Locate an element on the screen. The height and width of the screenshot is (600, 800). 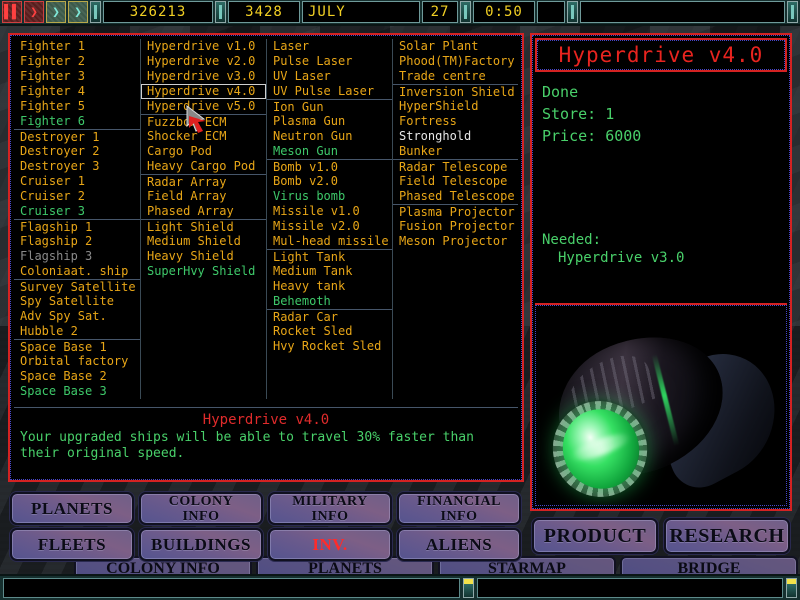
tech-item: Plasma Gun is located at coordinates (329, 121).